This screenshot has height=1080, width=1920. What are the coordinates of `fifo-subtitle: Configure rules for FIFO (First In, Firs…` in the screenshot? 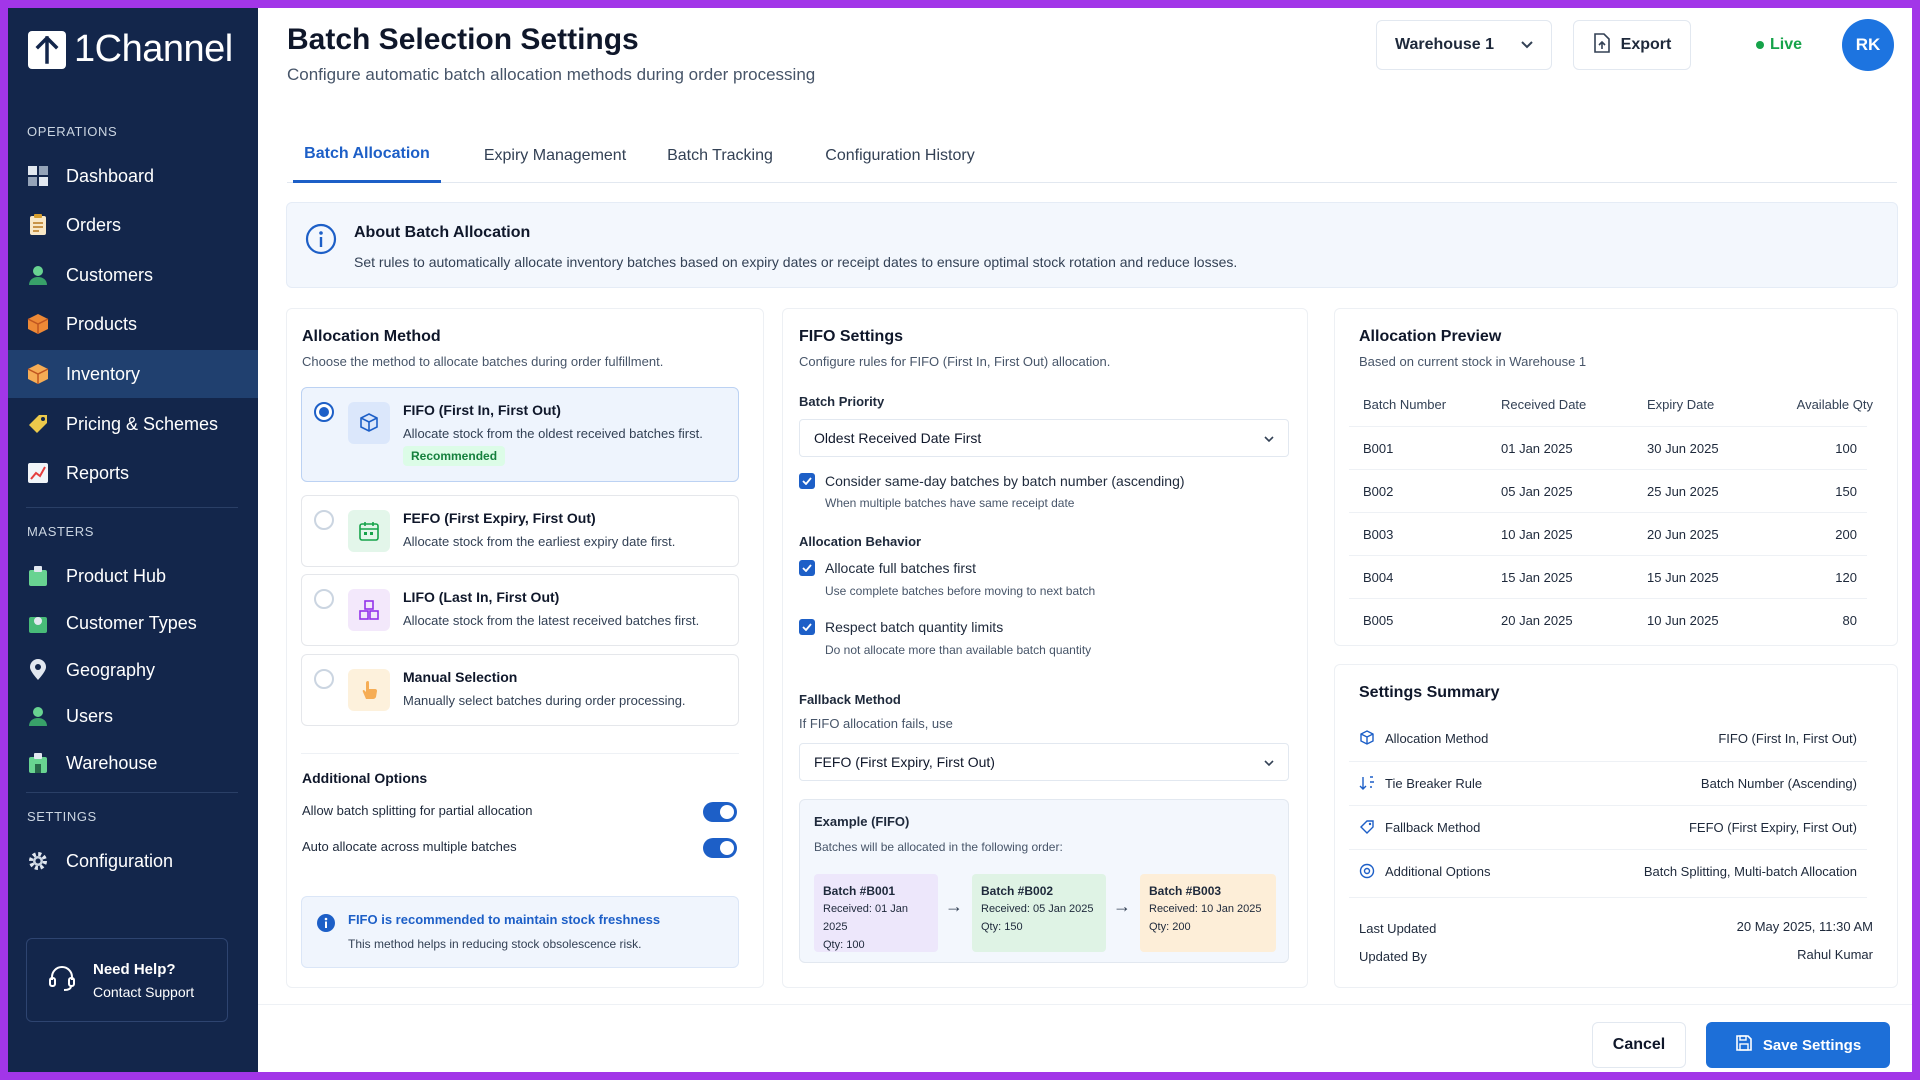 It's located at (955, 361).